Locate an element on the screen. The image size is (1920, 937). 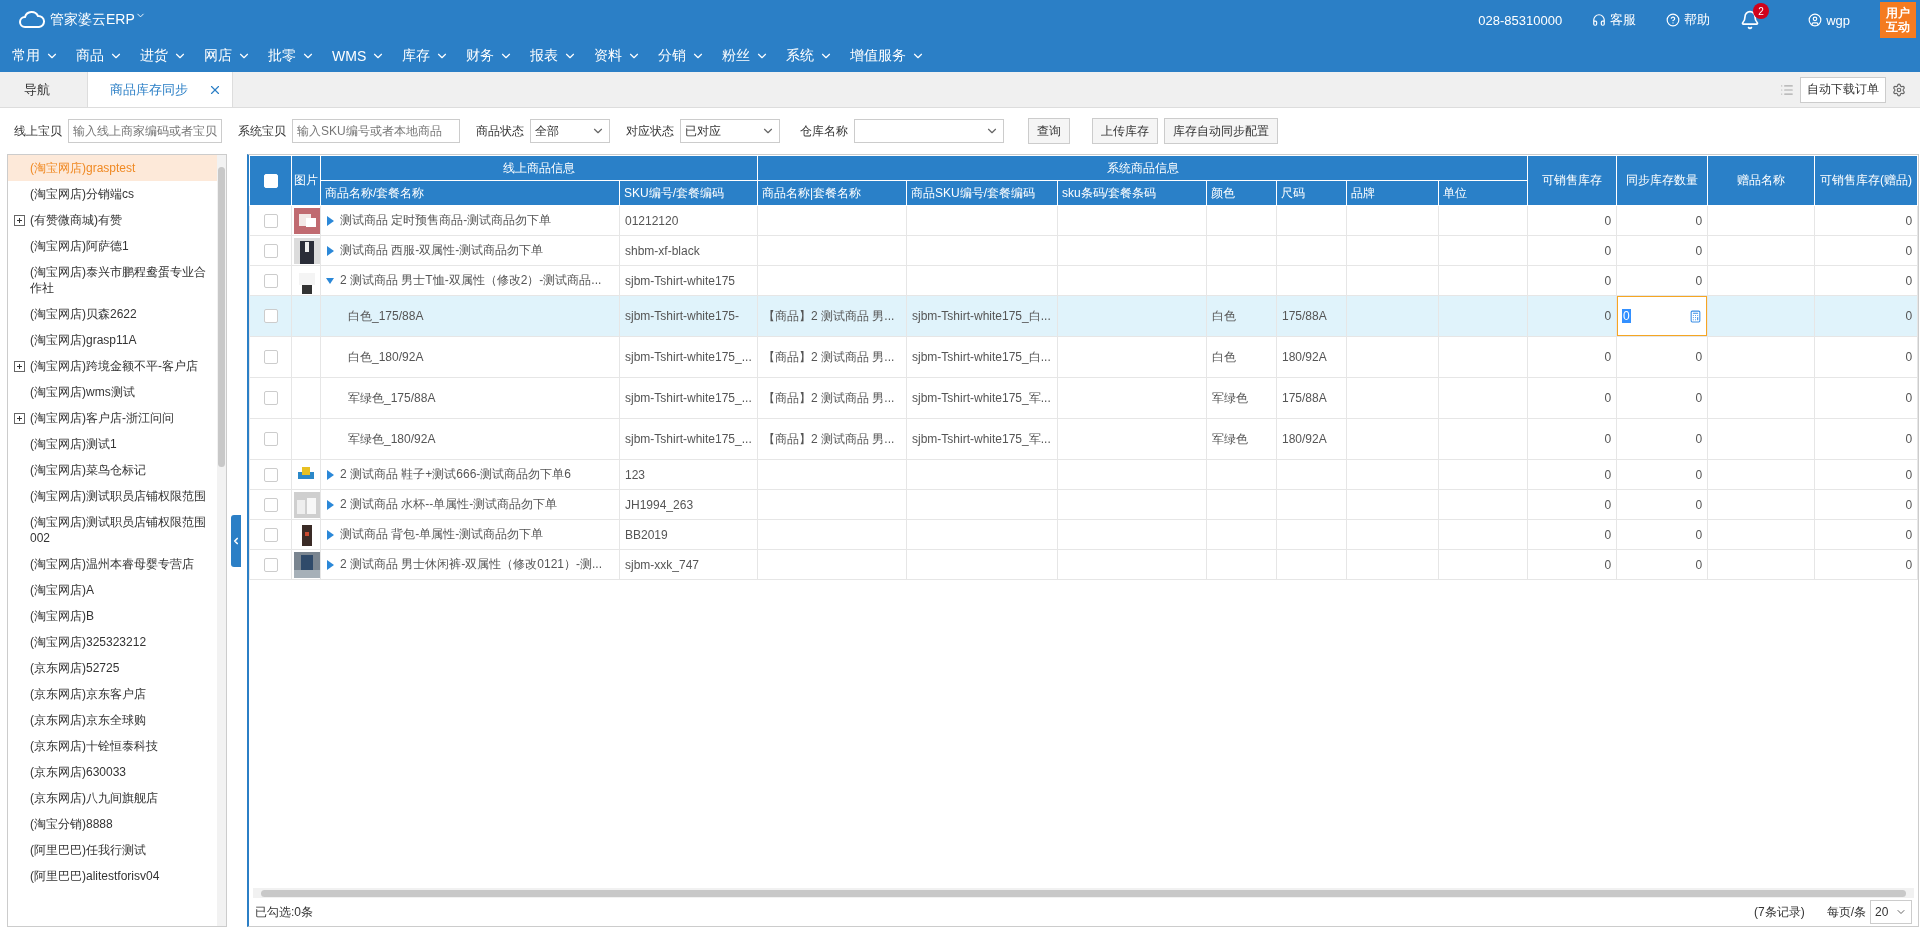
menu-item: 库存 is located at coordinates (426, 56).